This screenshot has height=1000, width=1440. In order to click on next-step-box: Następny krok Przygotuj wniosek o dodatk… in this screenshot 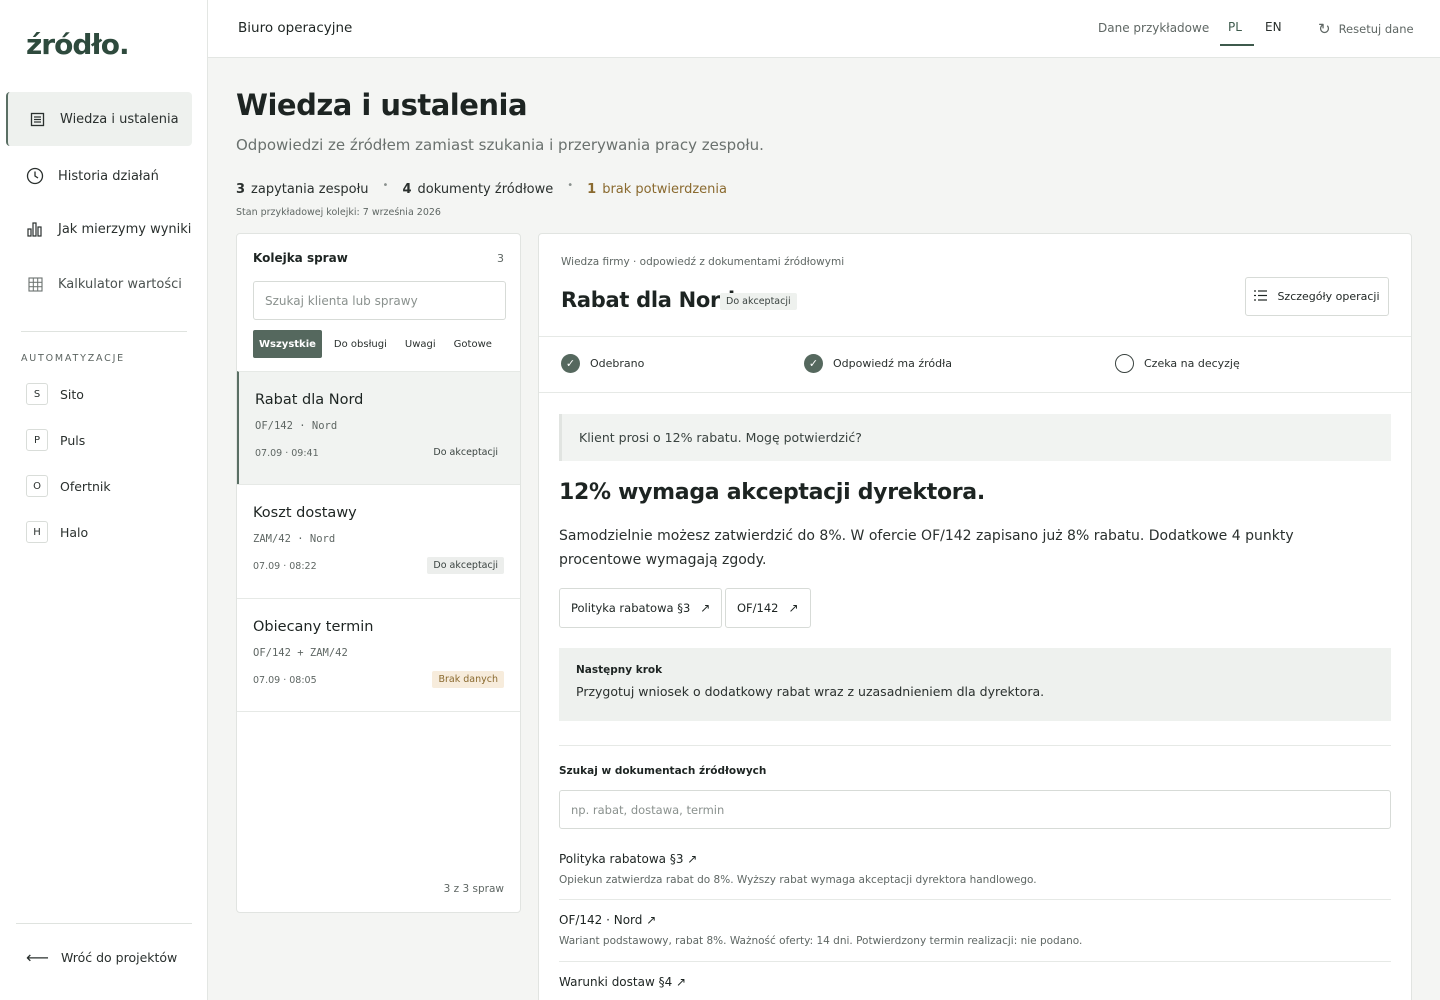, I will do `click(975, 684)`.